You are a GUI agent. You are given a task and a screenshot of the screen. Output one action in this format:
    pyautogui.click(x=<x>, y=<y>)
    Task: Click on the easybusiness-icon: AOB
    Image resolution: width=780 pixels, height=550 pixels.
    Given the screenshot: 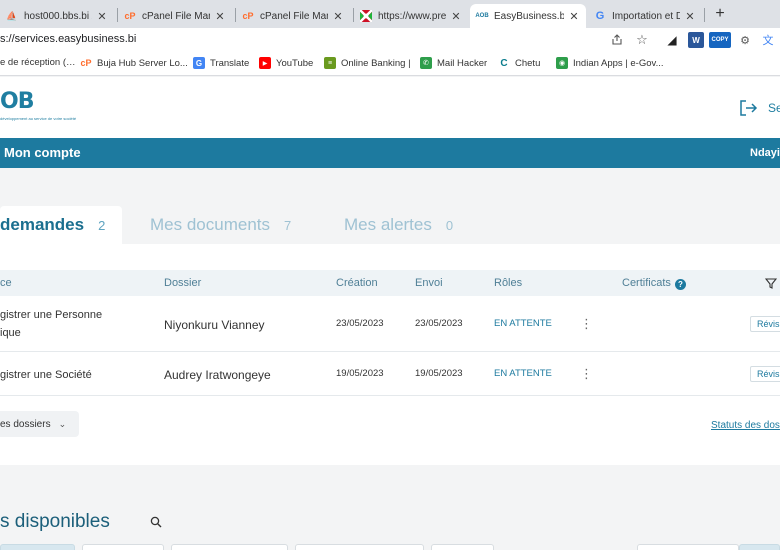 What is the action you would take?
    pyautogui.click(x=482, y=16)
    